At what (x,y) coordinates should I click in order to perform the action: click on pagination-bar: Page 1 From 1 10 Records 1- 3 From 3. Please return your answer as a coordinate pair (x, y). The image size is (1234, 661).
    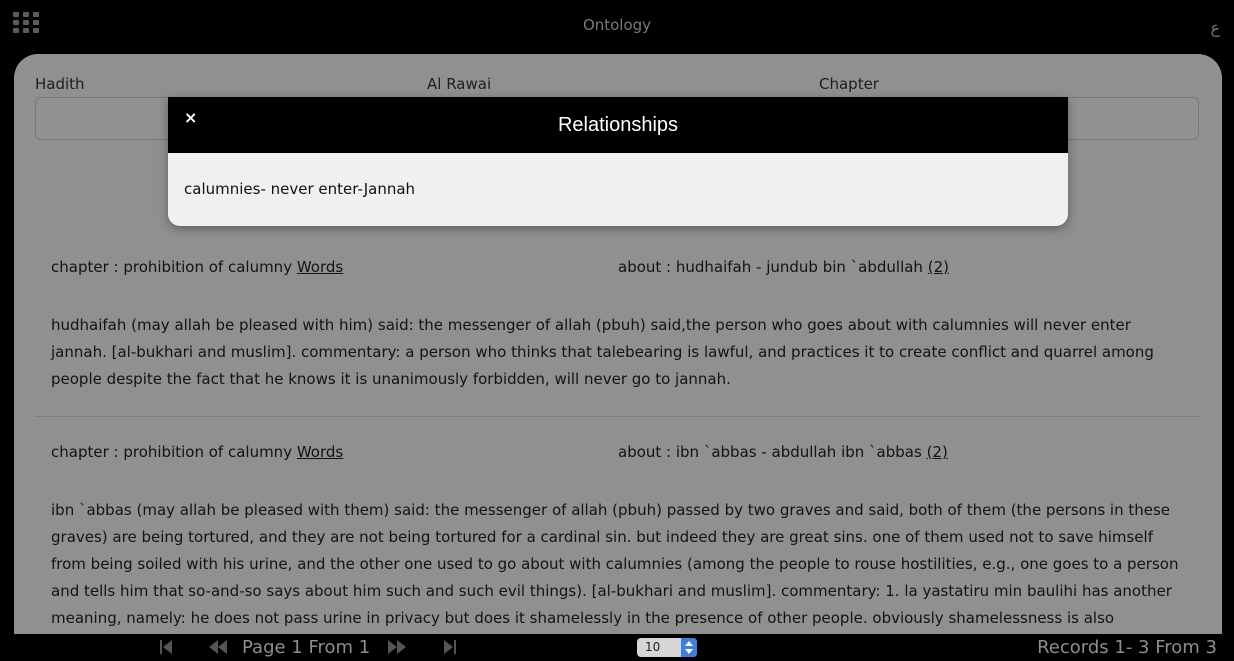
    Looking at the image, I should click on (617, 646).